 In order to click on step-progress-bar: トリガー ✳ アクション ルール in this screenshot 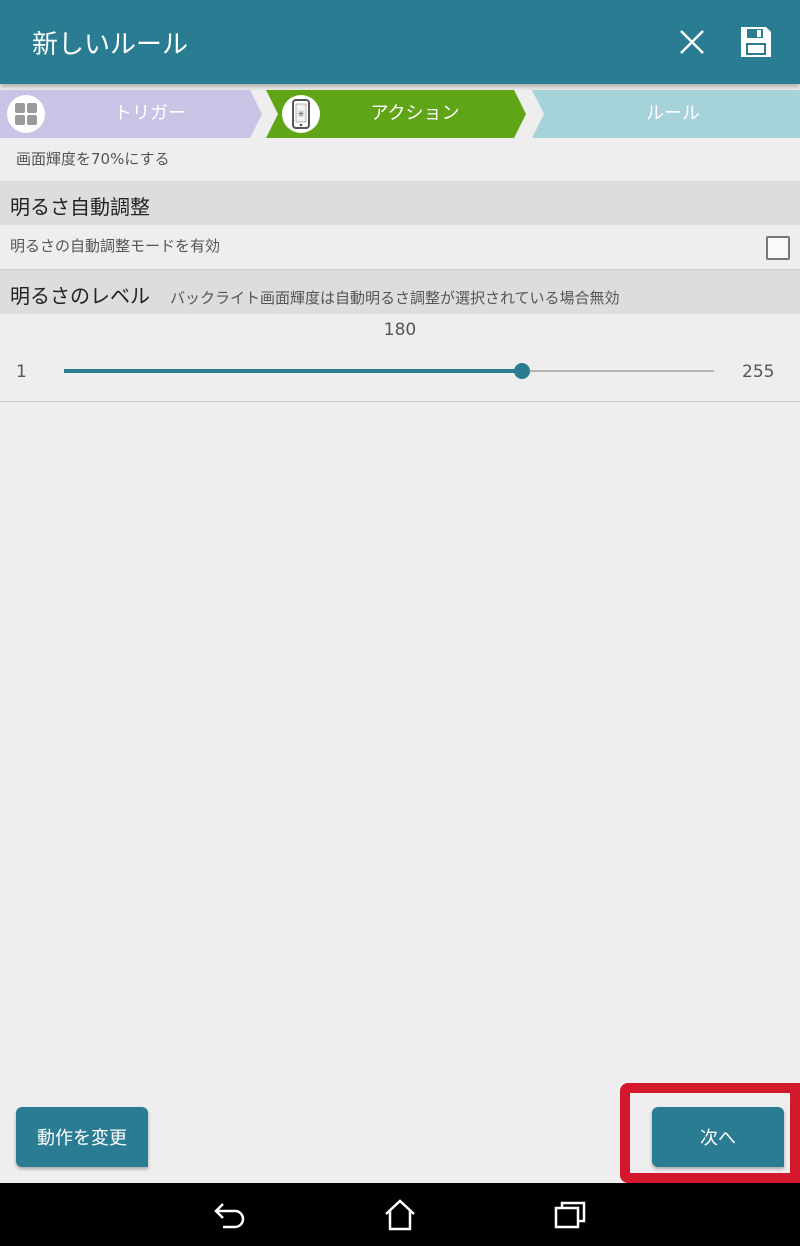, I will do `click(400, 114)`.